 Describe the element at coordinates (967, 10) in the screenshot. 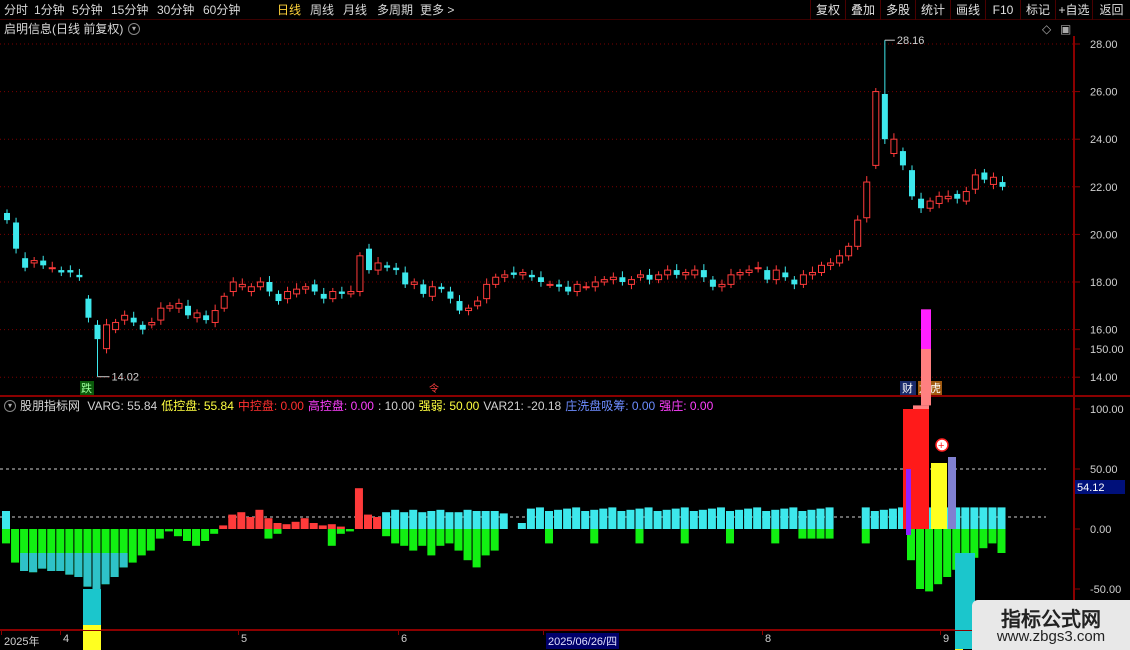

I see `toolbar-button-4: 画线` at that location.